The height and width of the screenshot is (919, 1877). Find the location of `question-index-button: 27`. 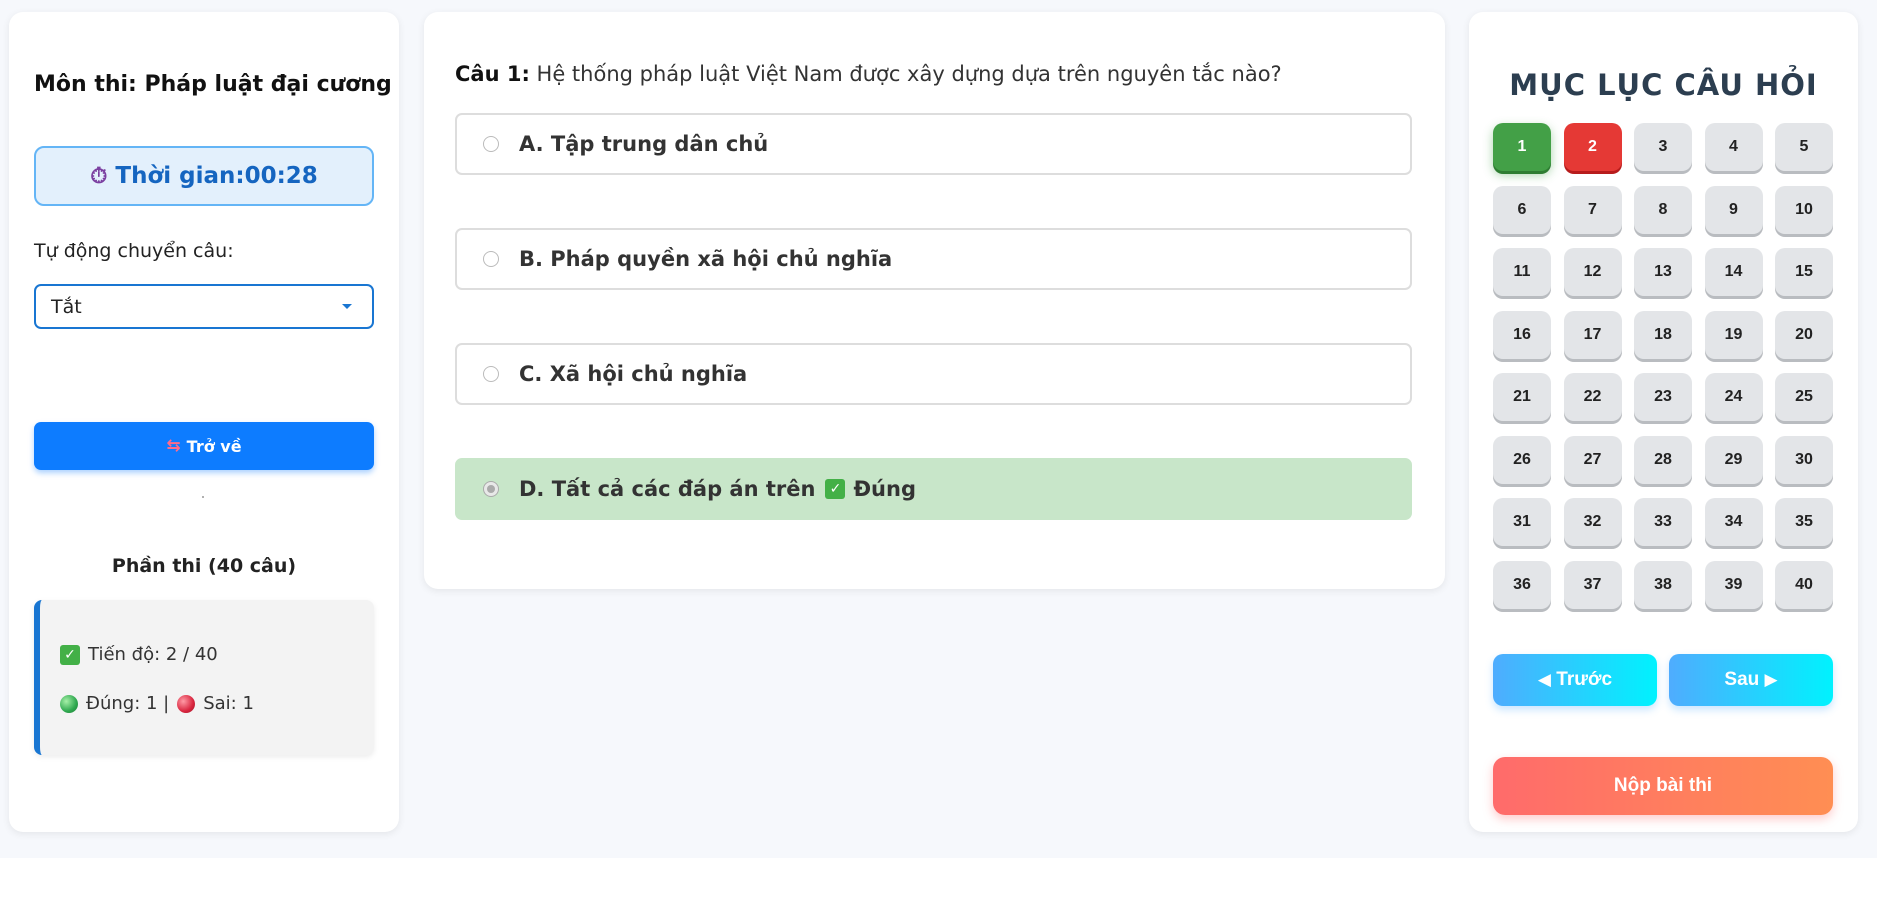

question-index-button: 27 is located at coordinates (1592, 459).